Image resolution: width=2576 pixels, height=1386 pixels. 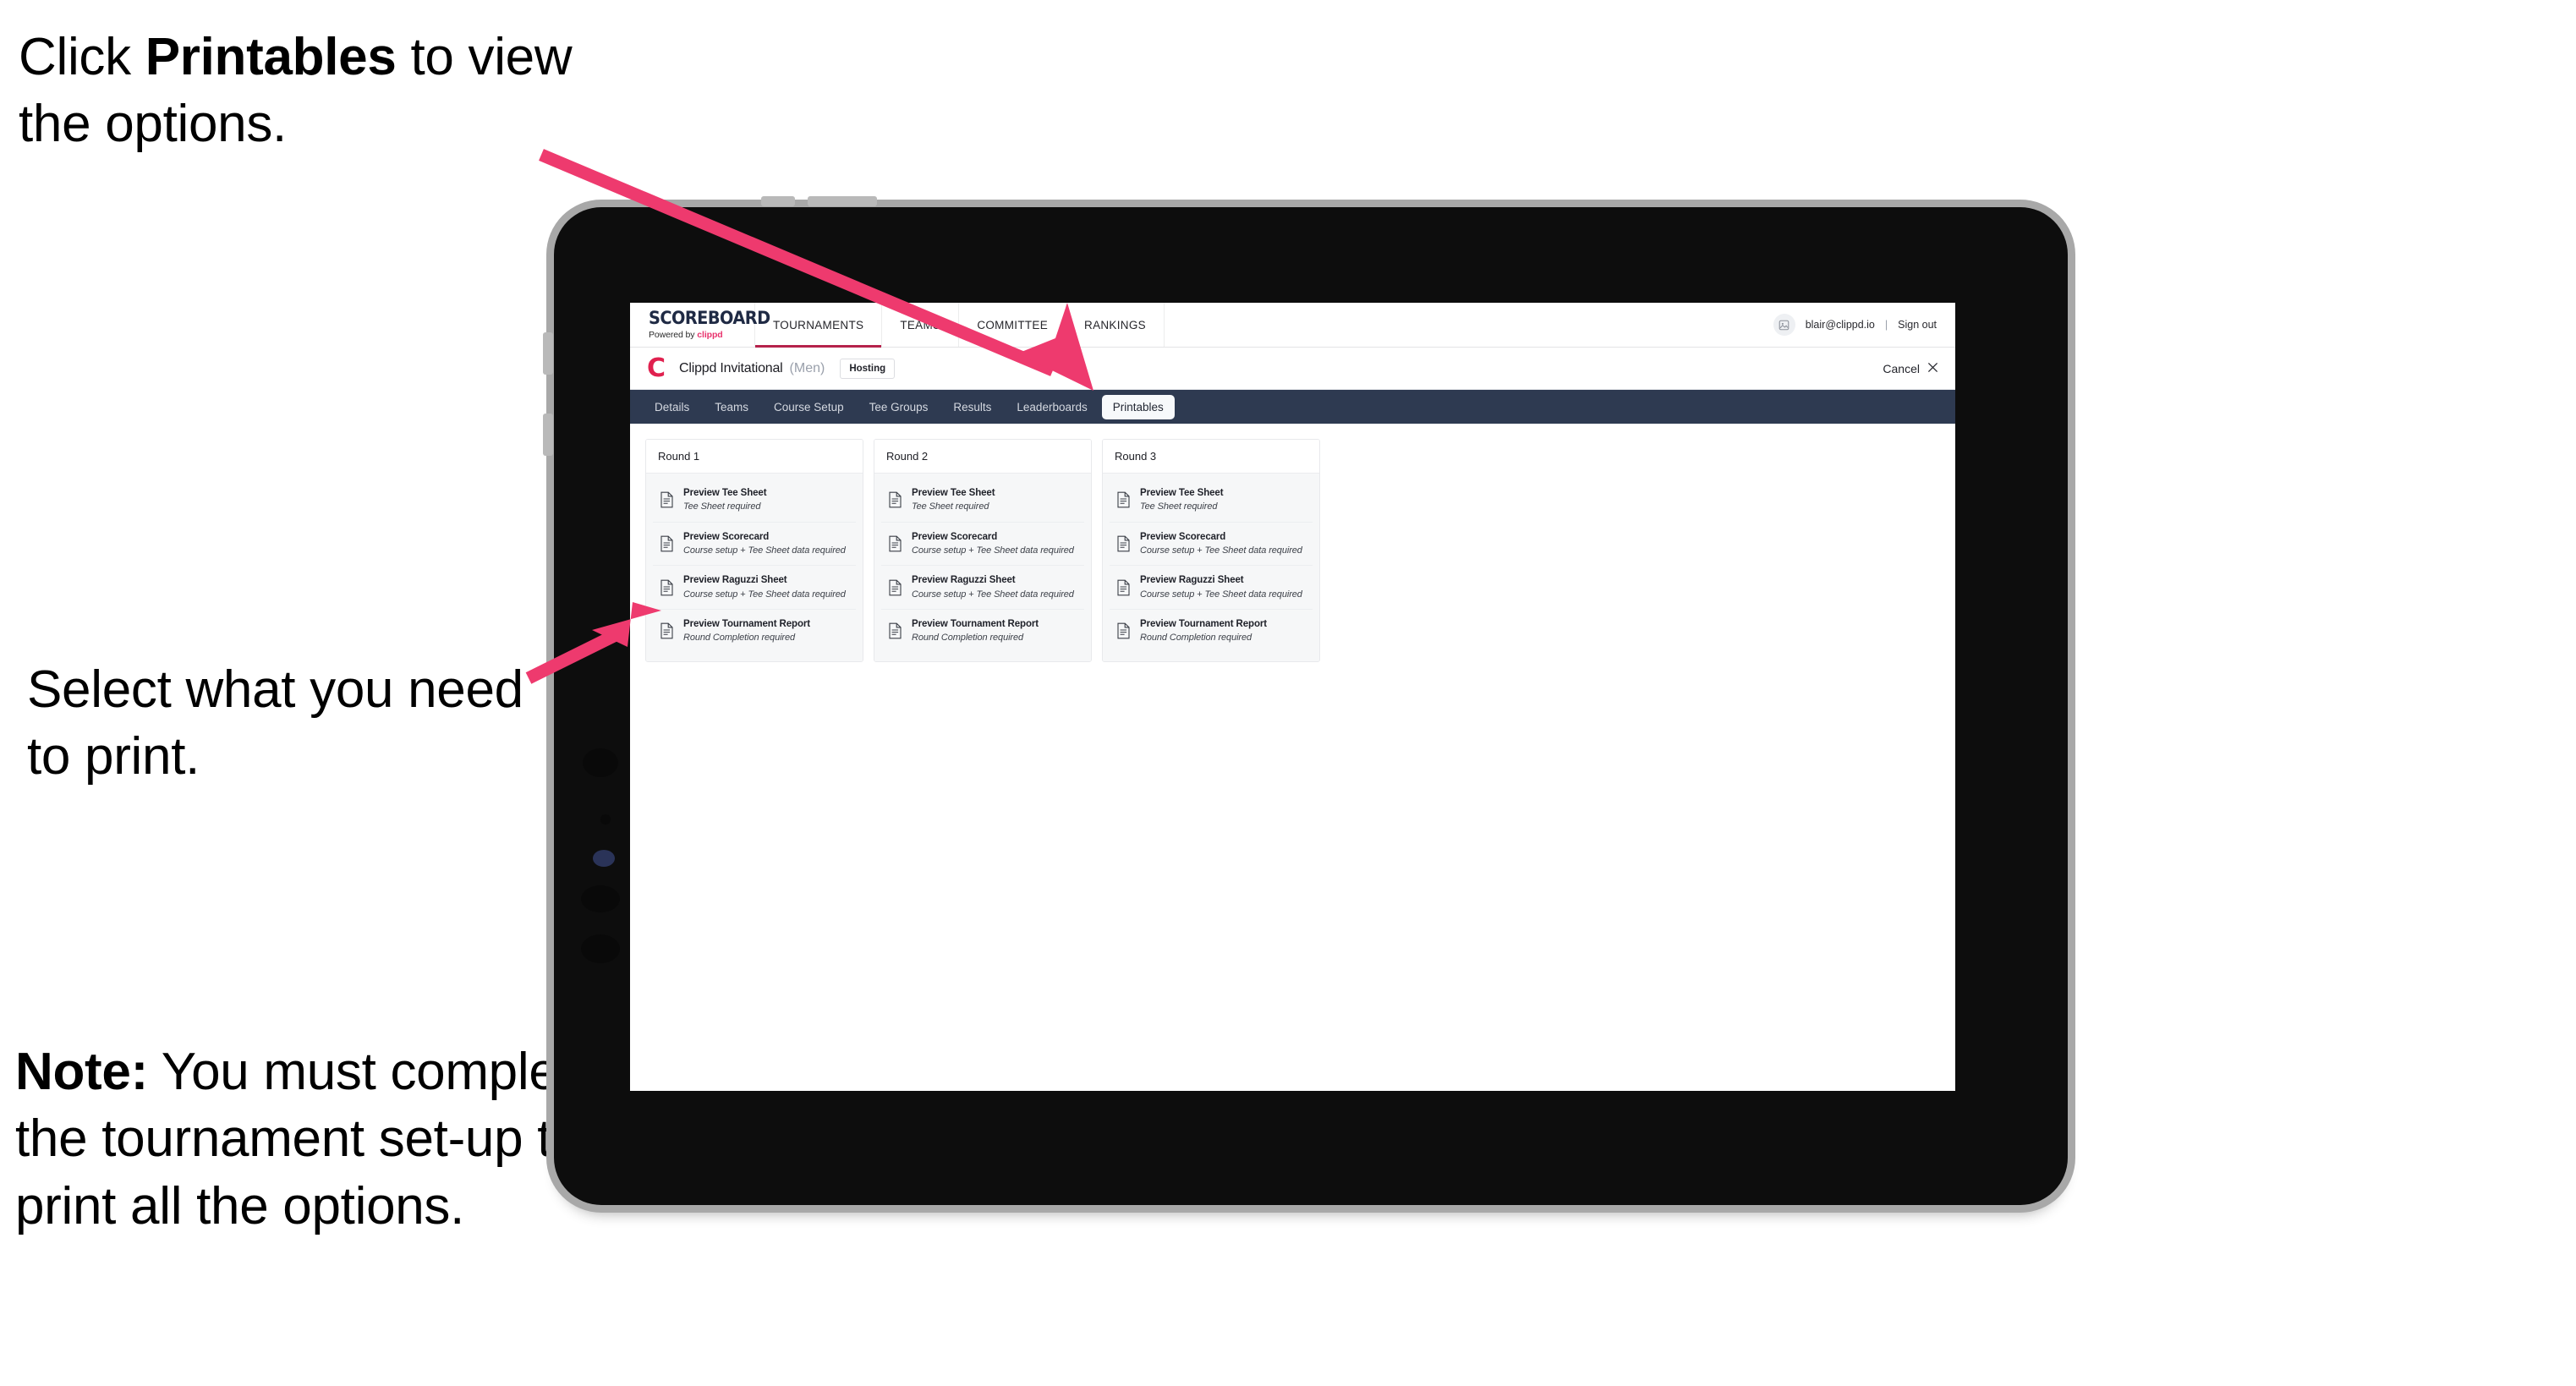 What do you see at coordinates (1013, 325) in the screenshot?
I see `nav-item-committee: COMMITTEE` at bounding box center [1013, 325].